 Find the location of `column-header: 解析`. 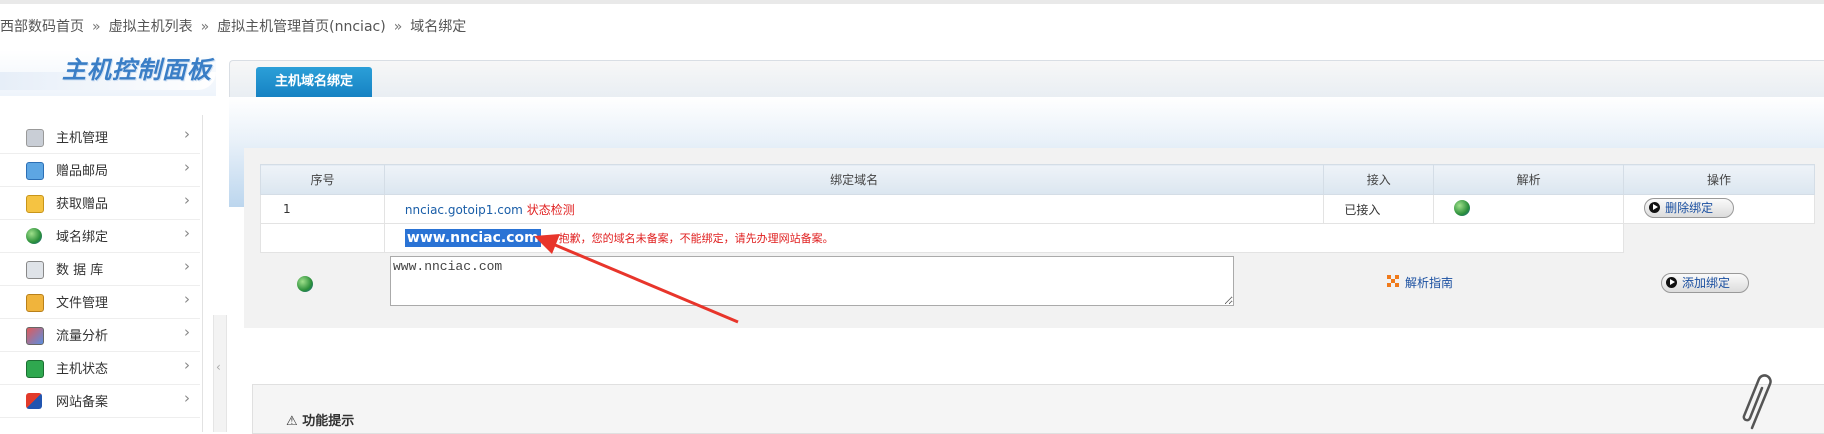

column-header: 解析 is located at coordinates (1529, 179).